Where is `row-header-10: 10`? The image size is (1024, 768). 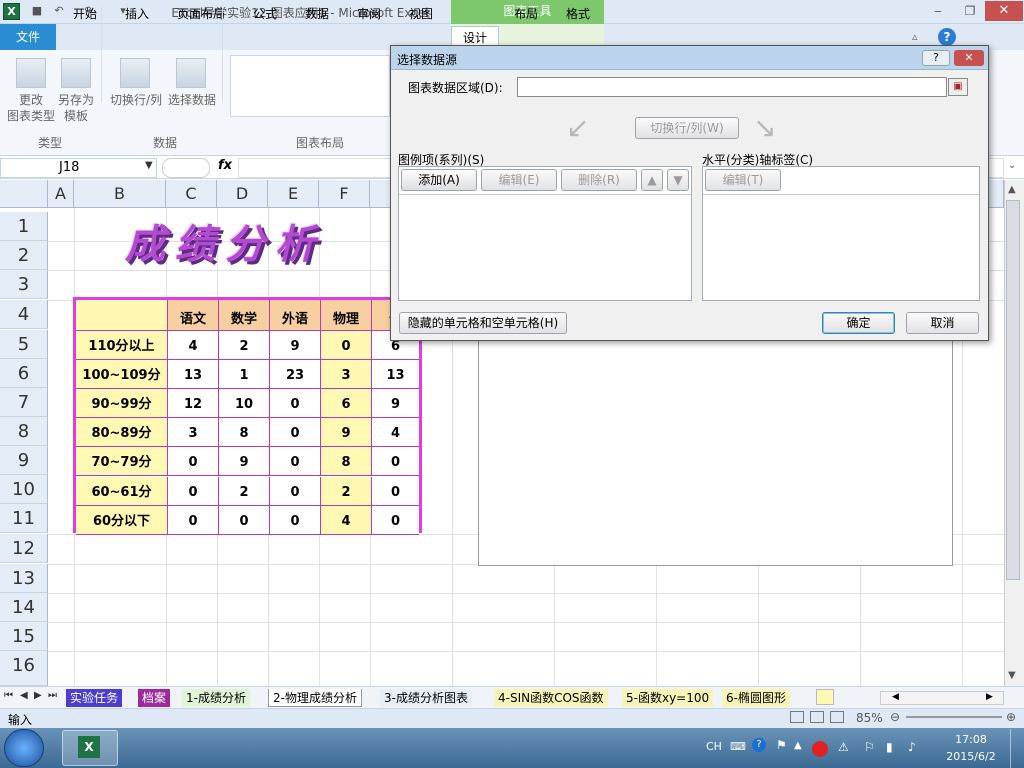 row-header-10: 10 is located at coordinates (24, 489).